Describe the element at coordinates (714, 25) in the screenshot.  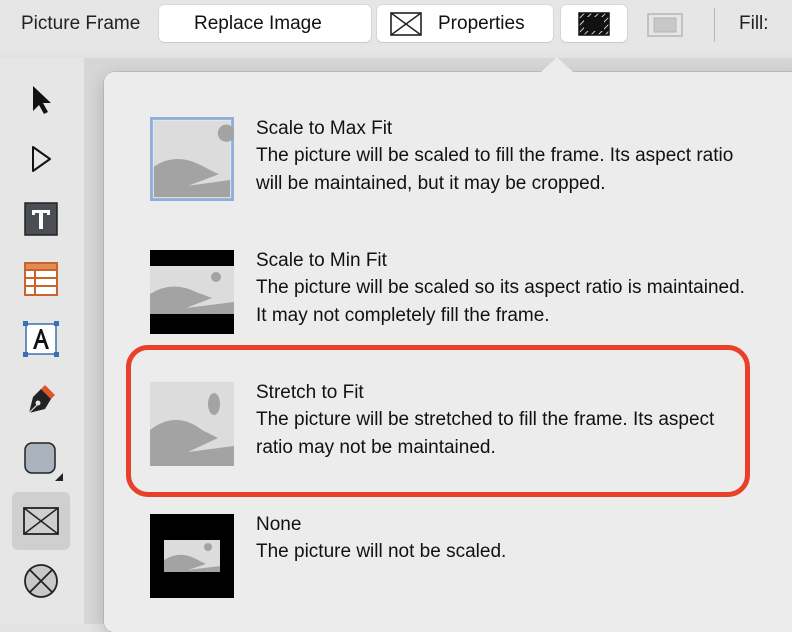
I see `toolbar-divider` at that location.